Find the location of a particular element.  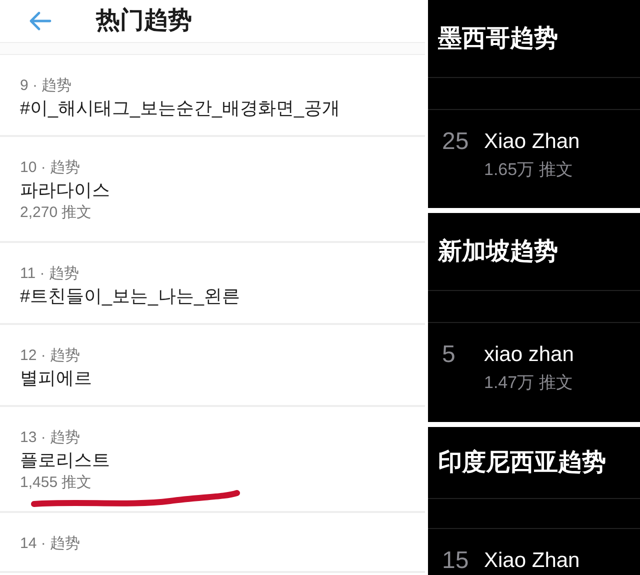

trend-title: #트친들이_보는_나는_왼른 is located at coordinates (222, 296).